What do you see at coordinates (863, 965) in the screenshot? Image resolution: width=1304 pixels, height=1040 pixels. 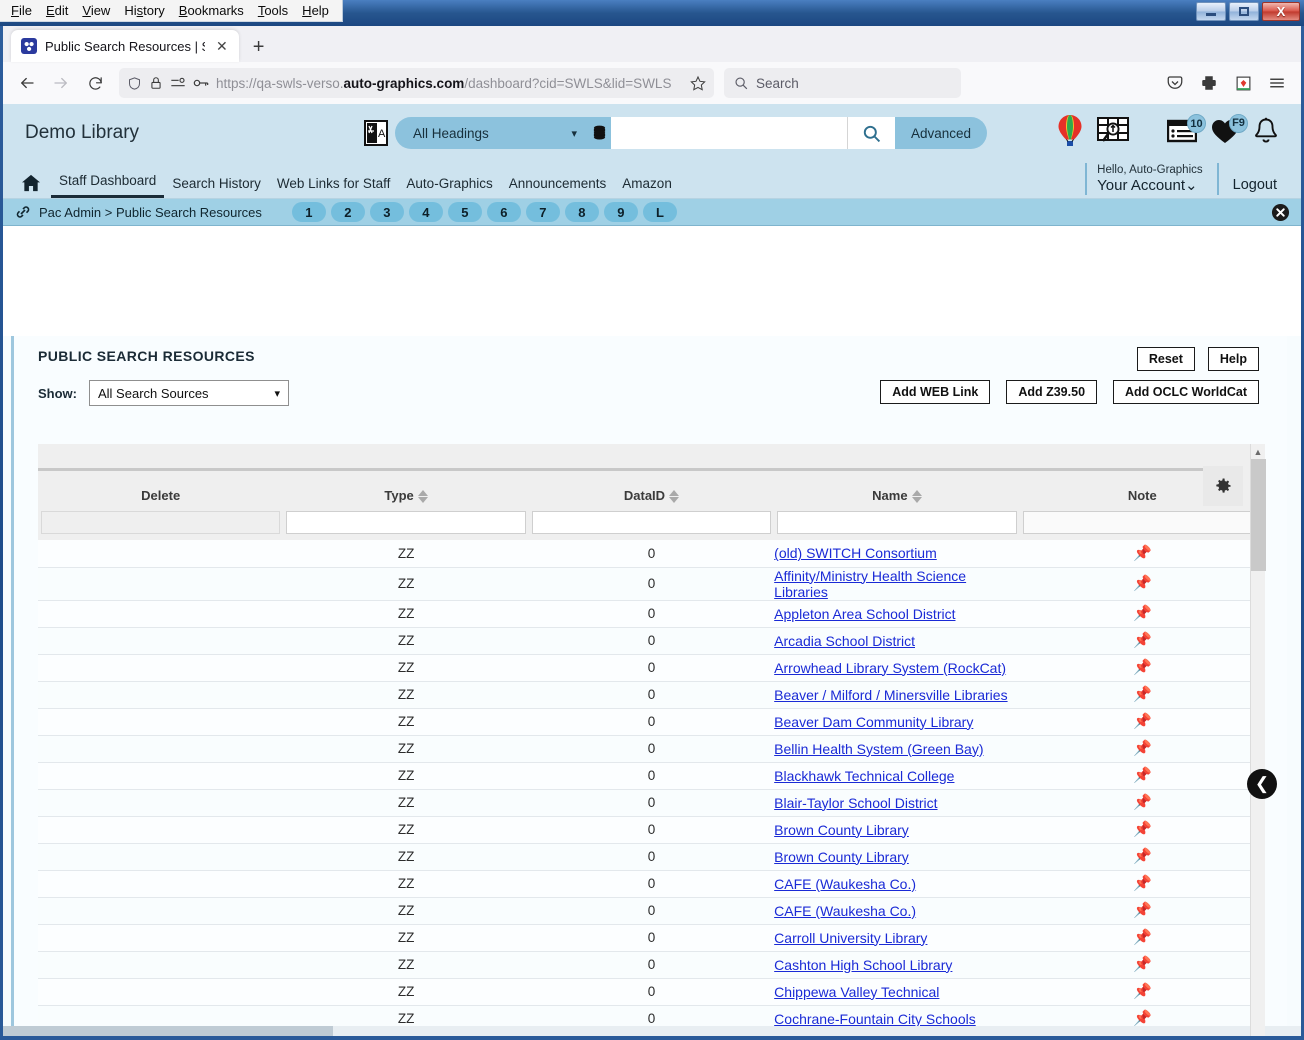 I see `resource-name-link: Cashton High School Library` at bounding box center [863, 965].